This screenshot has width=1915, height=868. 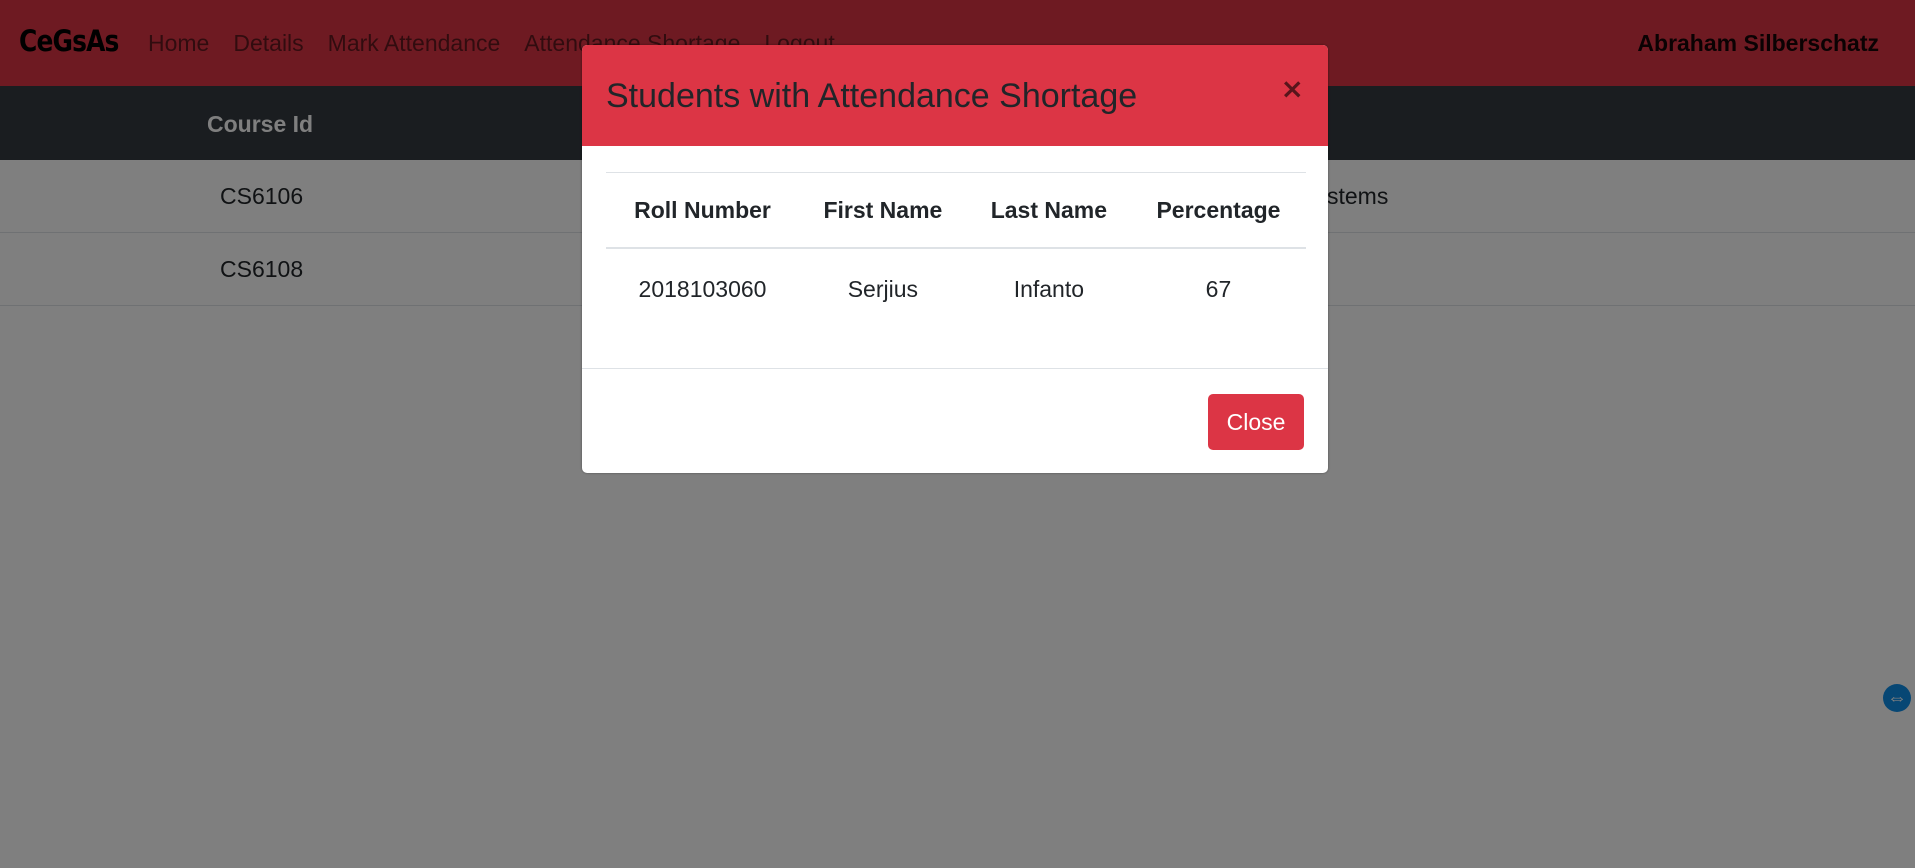 I want to click on column-header-roll-number: Roll Number, so click(x=702, y=210).